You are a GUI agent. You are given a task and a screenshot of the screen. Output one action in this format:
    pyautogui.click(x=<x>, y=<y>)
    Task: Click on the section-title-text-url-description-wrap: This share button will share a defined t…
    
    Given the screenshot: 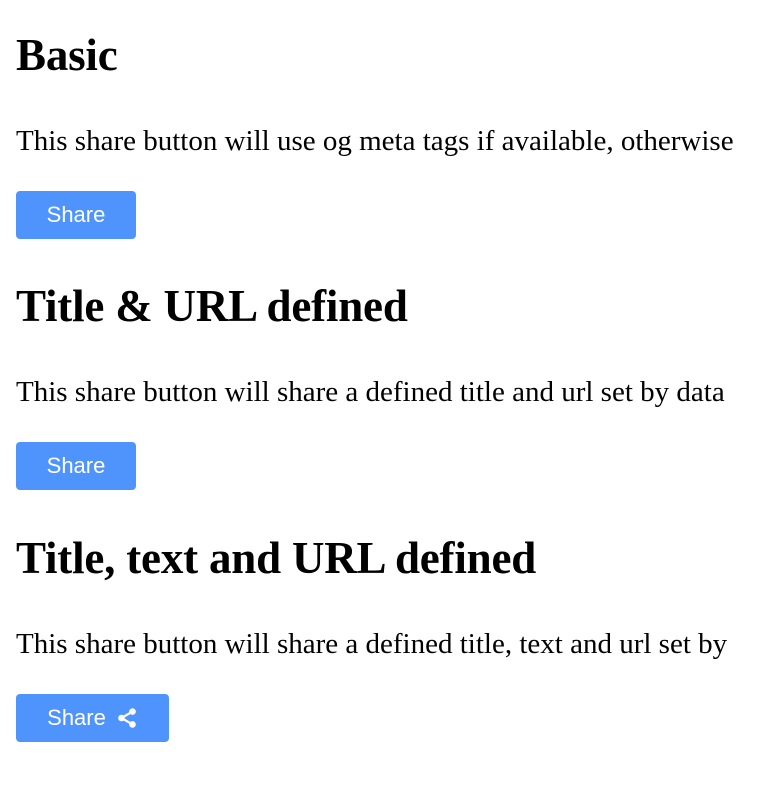 What is the action you would take?
    pyautogui.click(x=396, y=644)
    